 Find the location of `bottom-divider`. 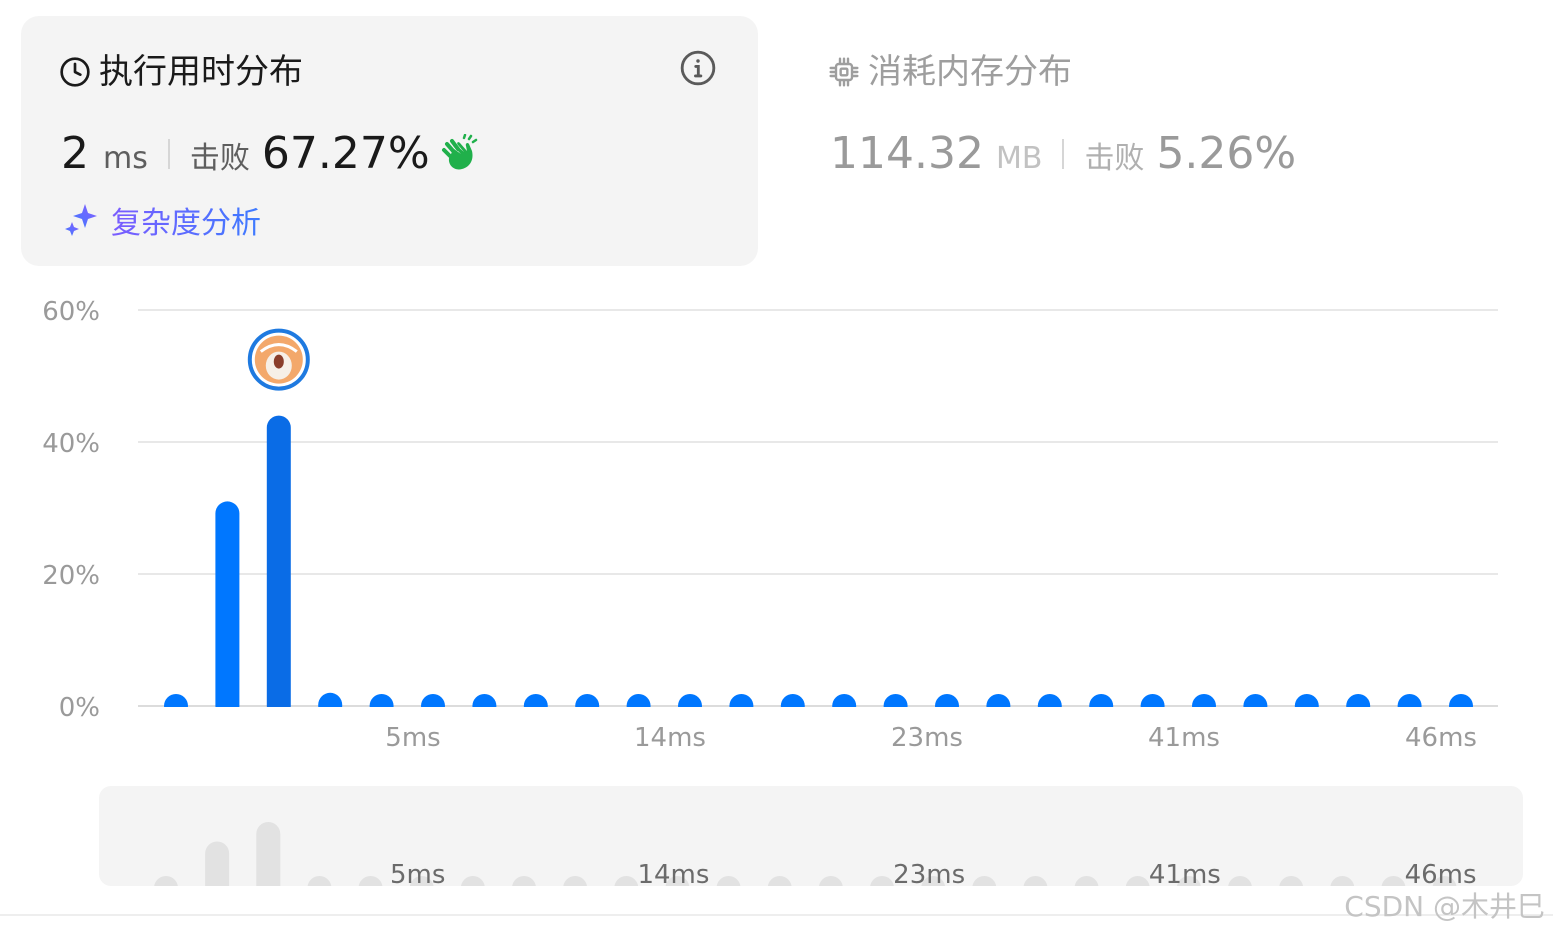

bottom-divider is located at coordinates (776, 915).